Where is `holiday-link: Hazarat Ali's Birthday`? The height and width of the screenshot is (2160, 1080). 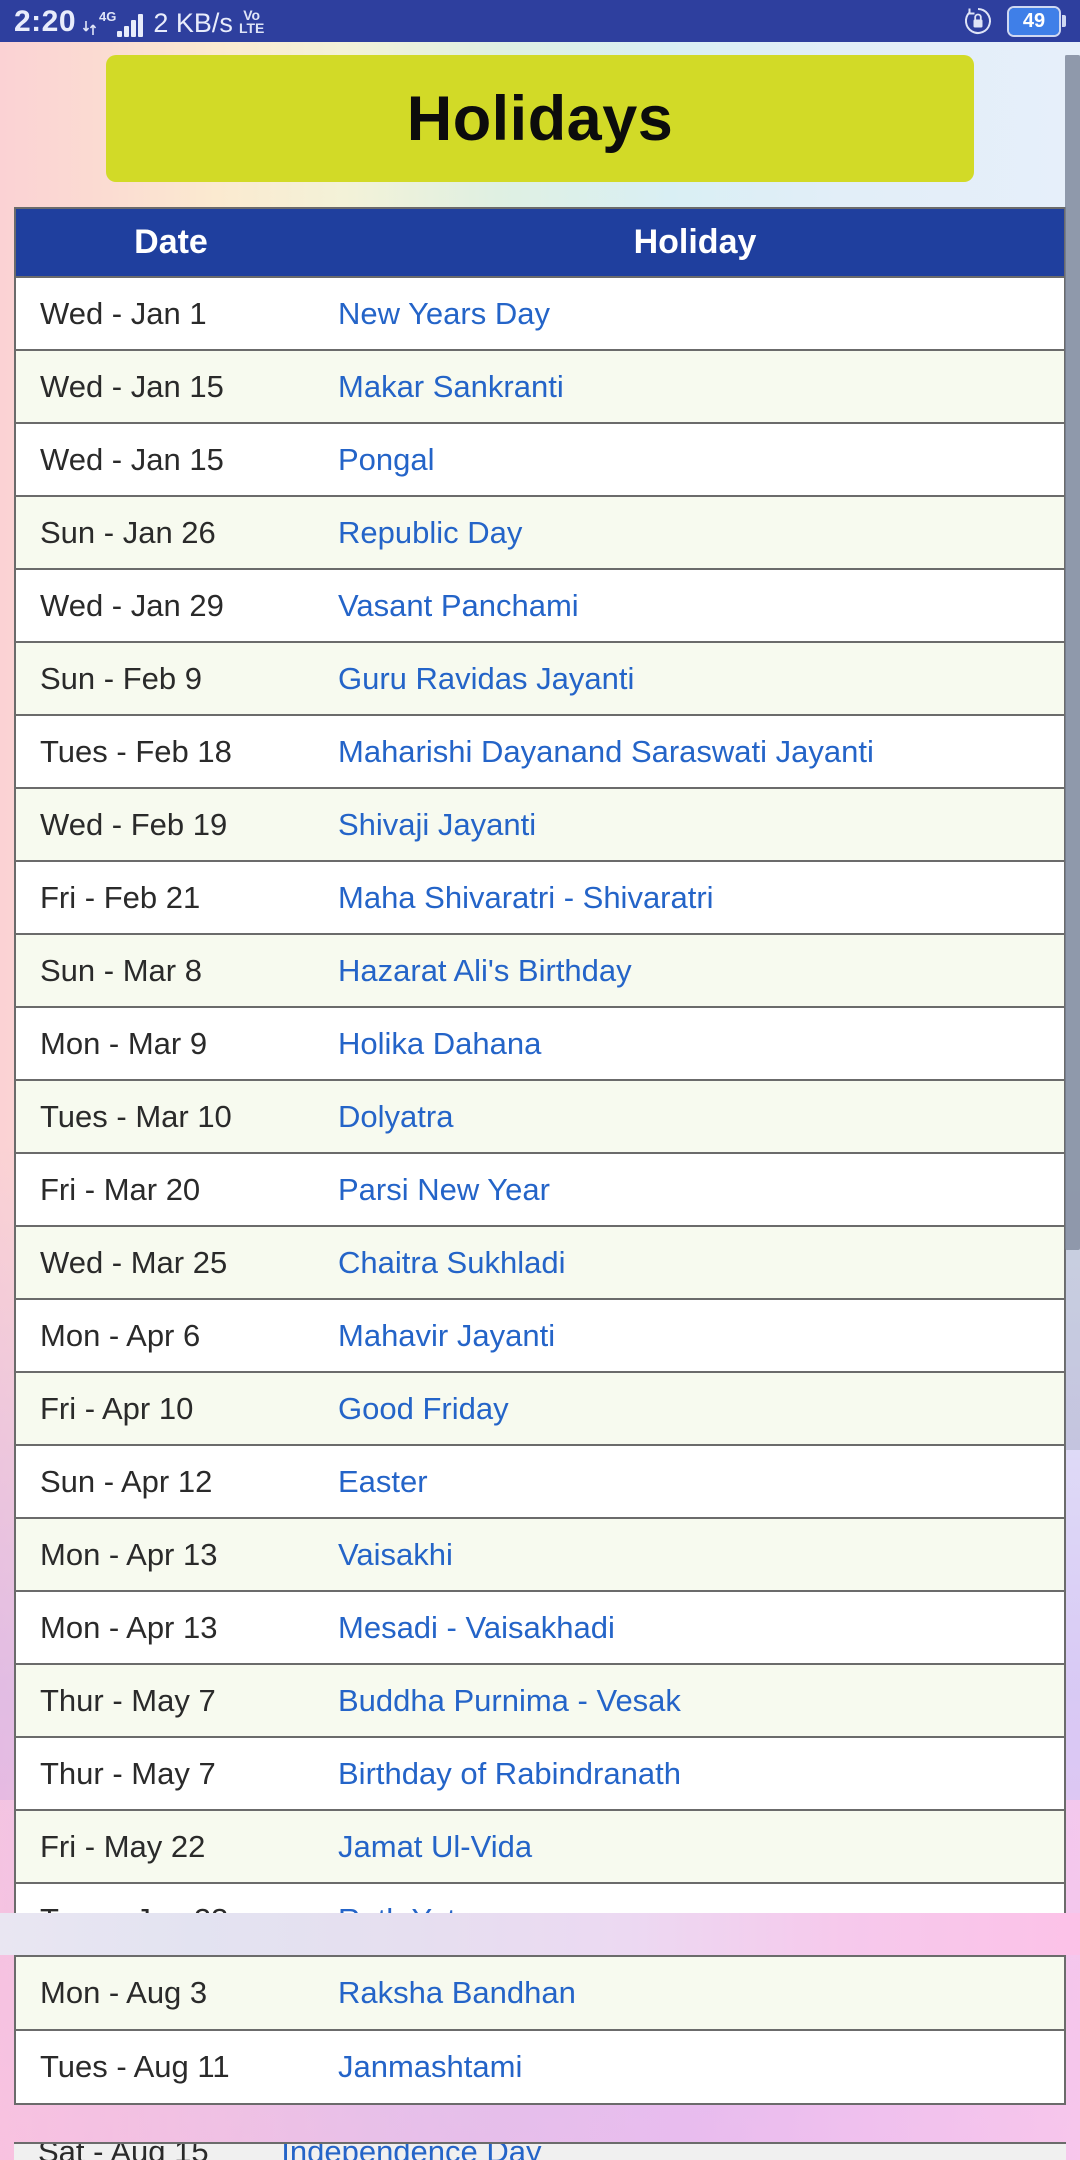
holiday-link: Hazarat Ali's Birthday is located at coordinates (485, 970).